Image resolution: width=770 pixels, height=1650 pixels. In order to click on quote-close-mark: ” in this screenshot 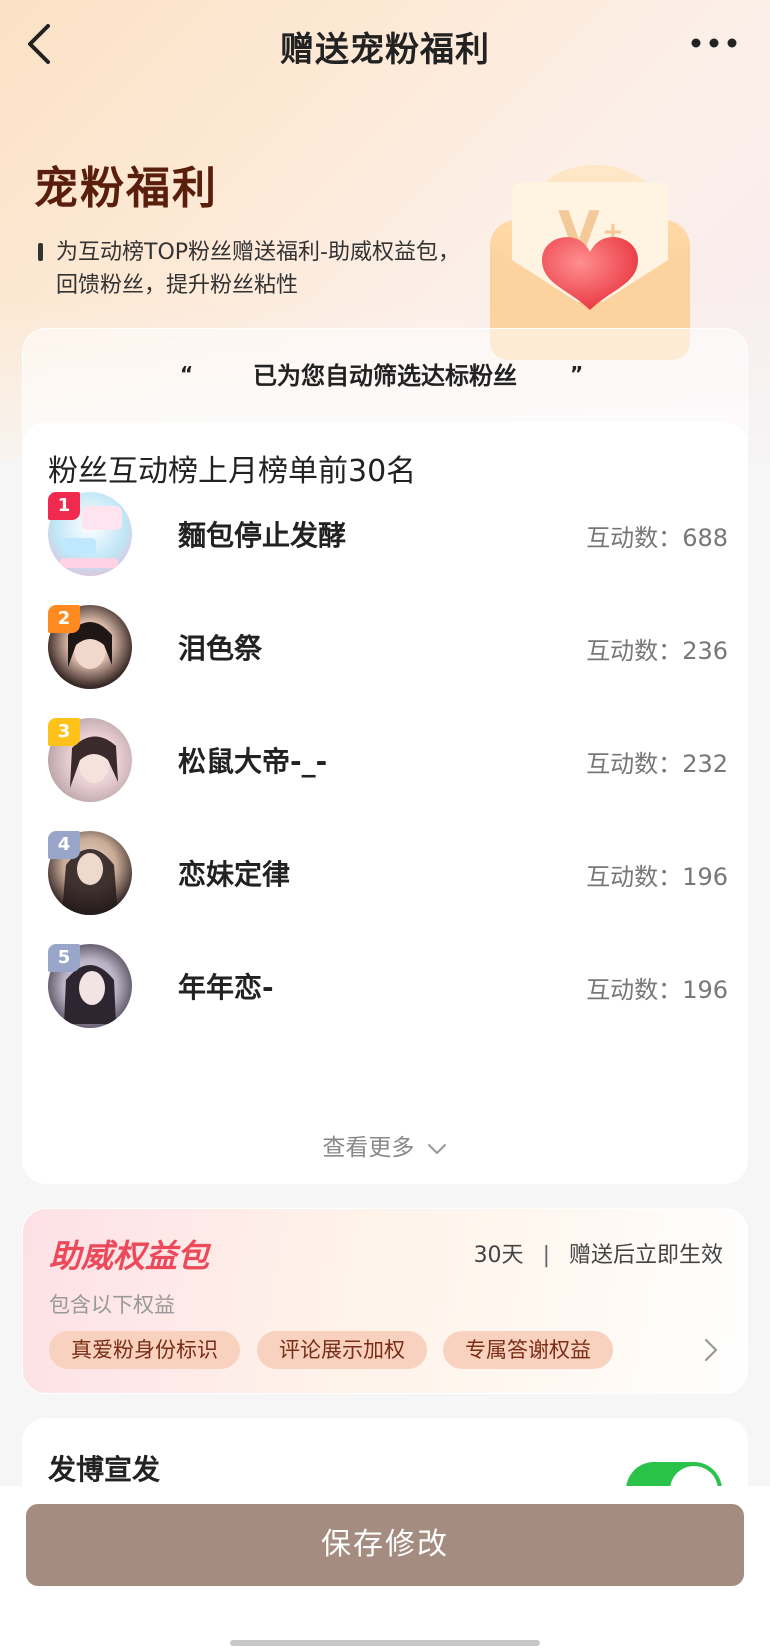, I will do `click(577, 374)`.